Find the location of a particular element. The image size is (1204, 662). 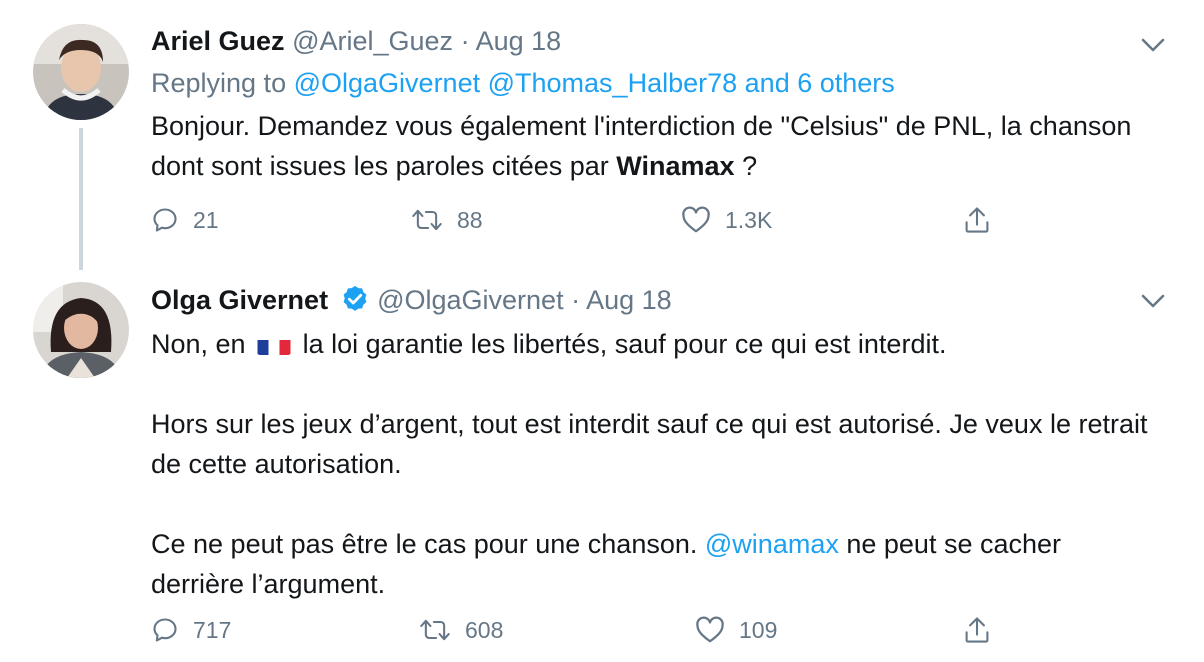

retweet-button: 88 is located at coordinates (447, 220).